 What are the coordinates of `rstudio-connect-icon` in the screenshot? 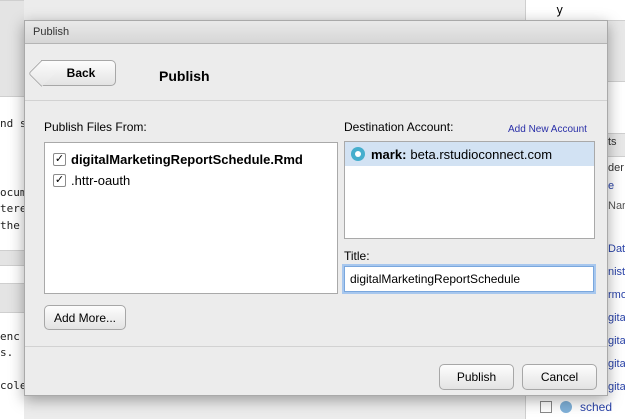 It's located at (358, 154).